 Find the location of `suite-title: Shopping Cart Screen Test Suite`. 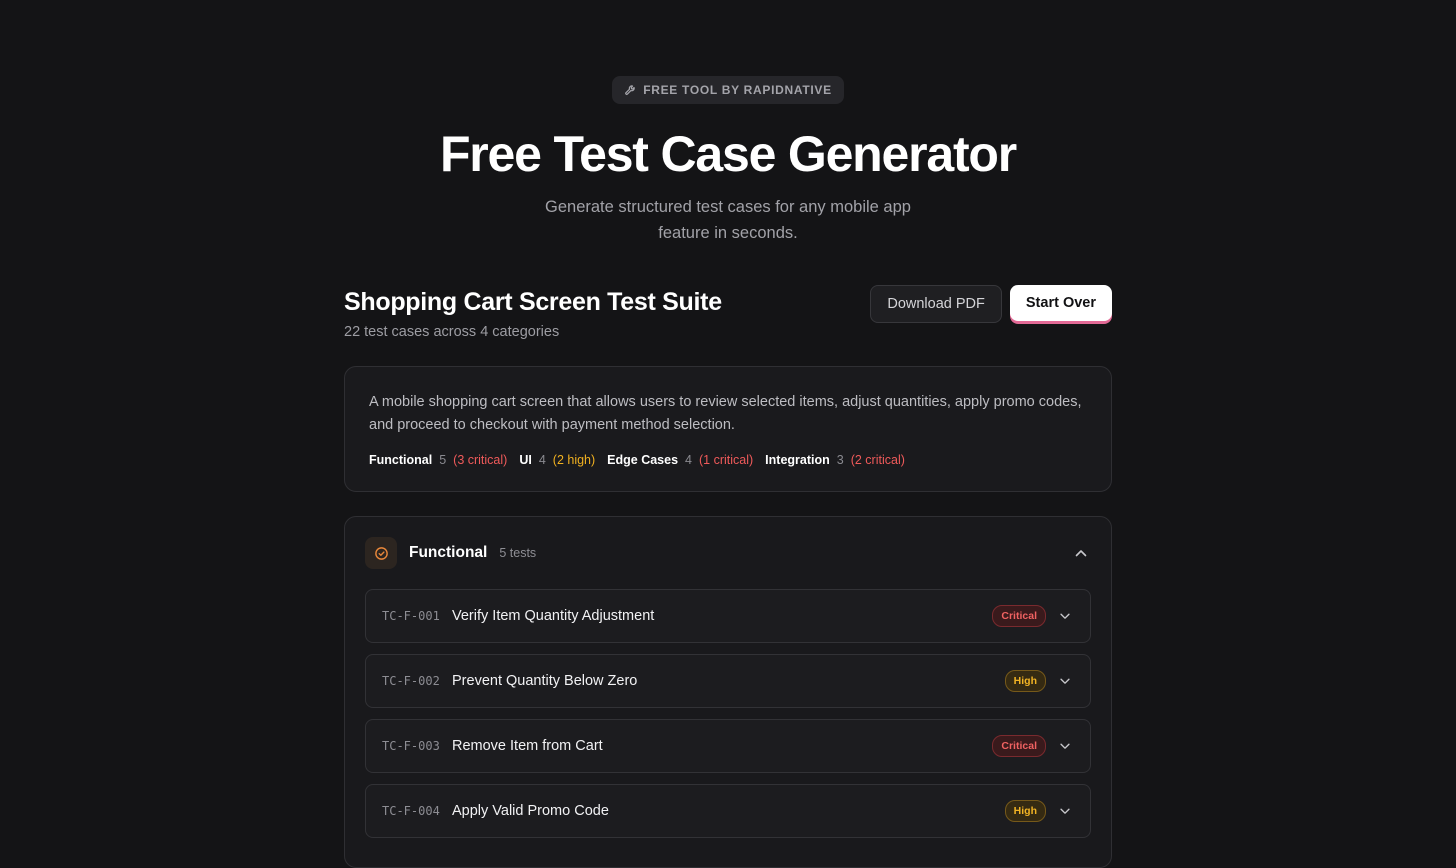

suite-title: Shopping Cart Screen Test Suite is located at coordinates (533, 302).